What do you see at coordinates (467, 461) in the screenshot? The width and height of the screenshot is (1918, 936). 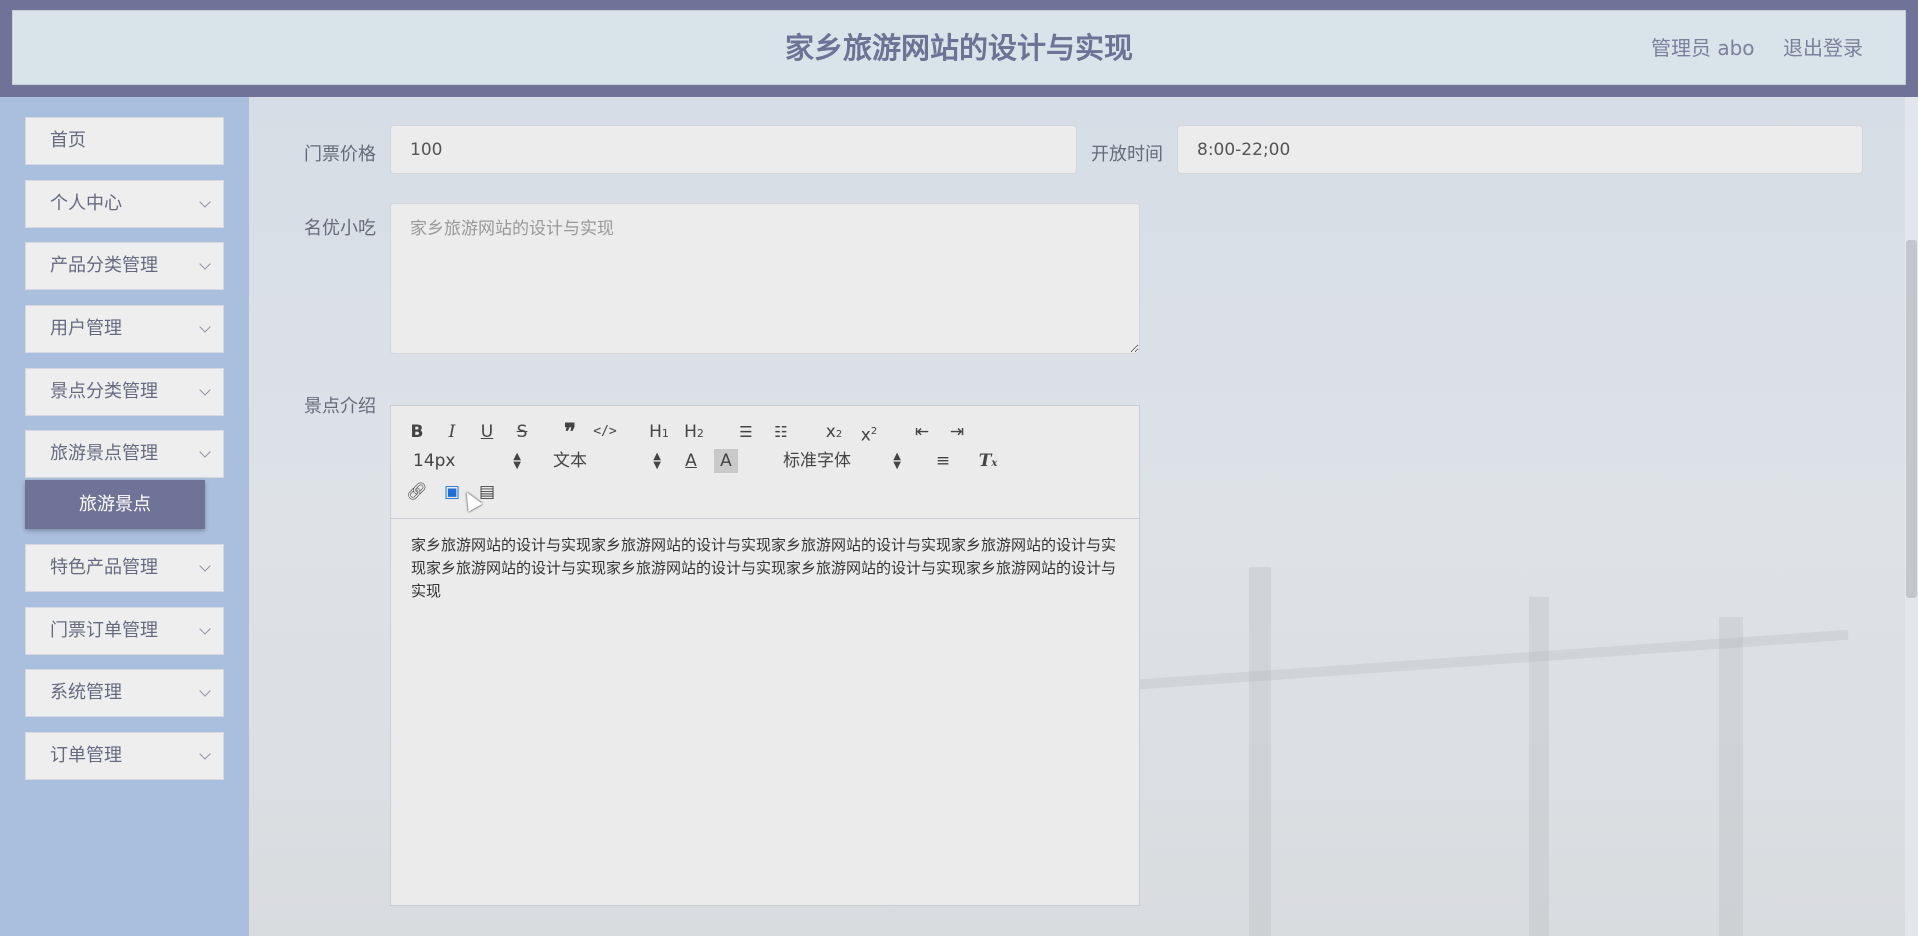 I see `font-size-select: 14px ▲ ▼` at bounding box center [467, 461].